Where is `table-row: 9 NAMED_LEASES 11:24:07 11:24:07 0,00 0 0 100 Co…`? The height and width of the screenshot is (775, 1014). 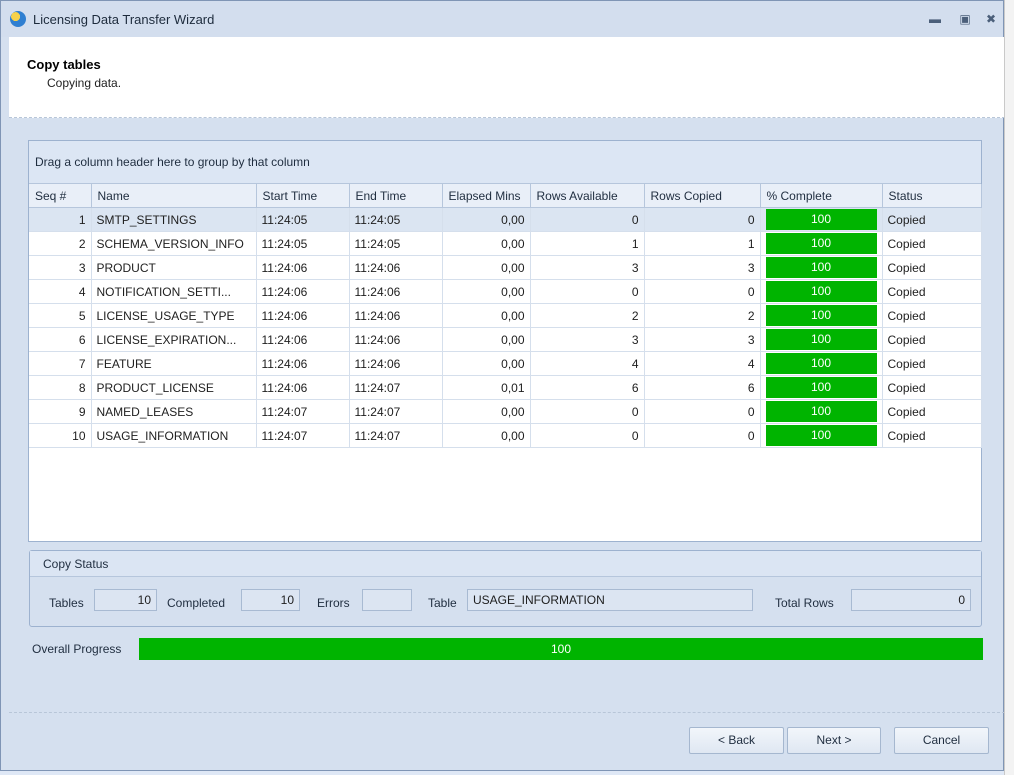
table-row: 9 NAMED_LEASES 11:24:07 11:24:07 0,00 0 0 100 Co… is located at coordinates (505, 411).